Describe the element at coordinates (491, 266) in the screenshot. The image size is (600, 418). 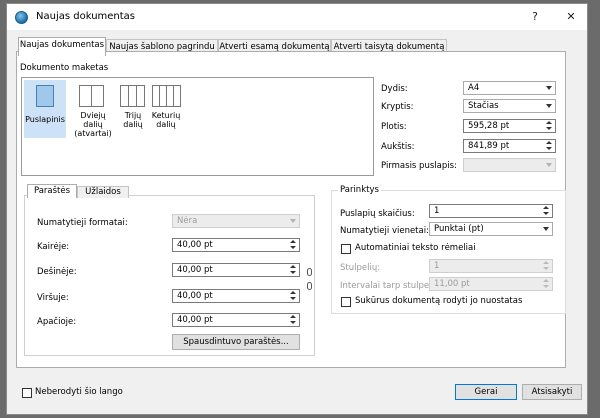
I see `columns-input: 1` at that location.